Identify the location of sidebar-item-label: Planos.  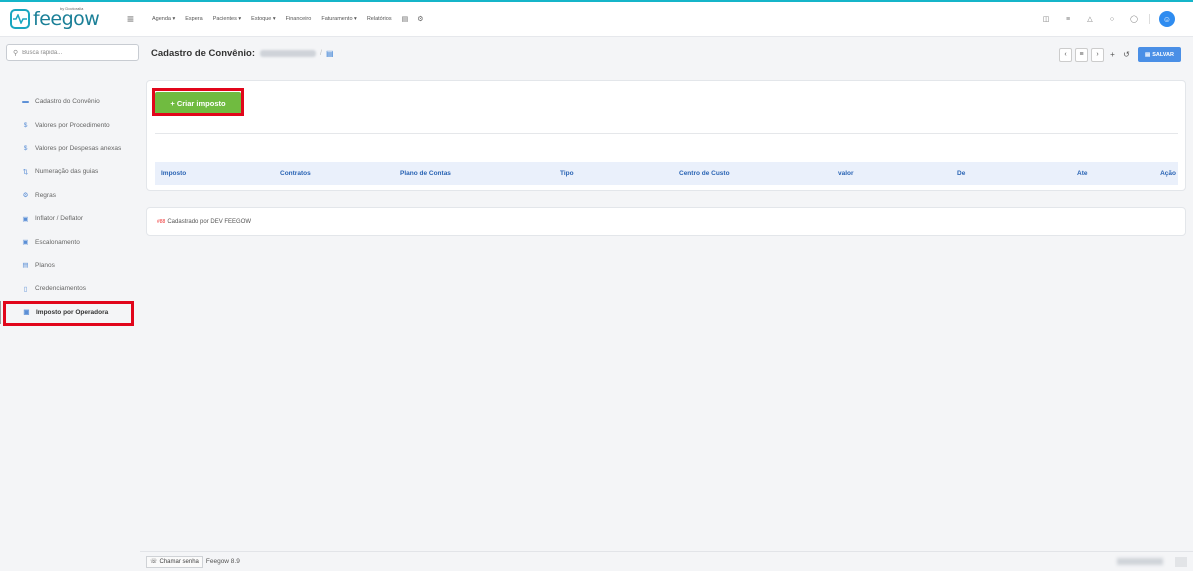
(45, 265).